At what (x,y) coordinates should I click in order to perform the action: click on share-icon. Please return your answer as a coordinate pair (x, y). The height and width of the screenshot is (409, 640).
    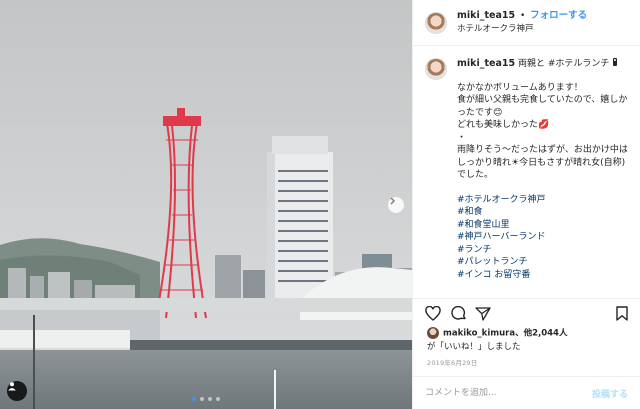
    Looking at the image, I should click on (483, 315).